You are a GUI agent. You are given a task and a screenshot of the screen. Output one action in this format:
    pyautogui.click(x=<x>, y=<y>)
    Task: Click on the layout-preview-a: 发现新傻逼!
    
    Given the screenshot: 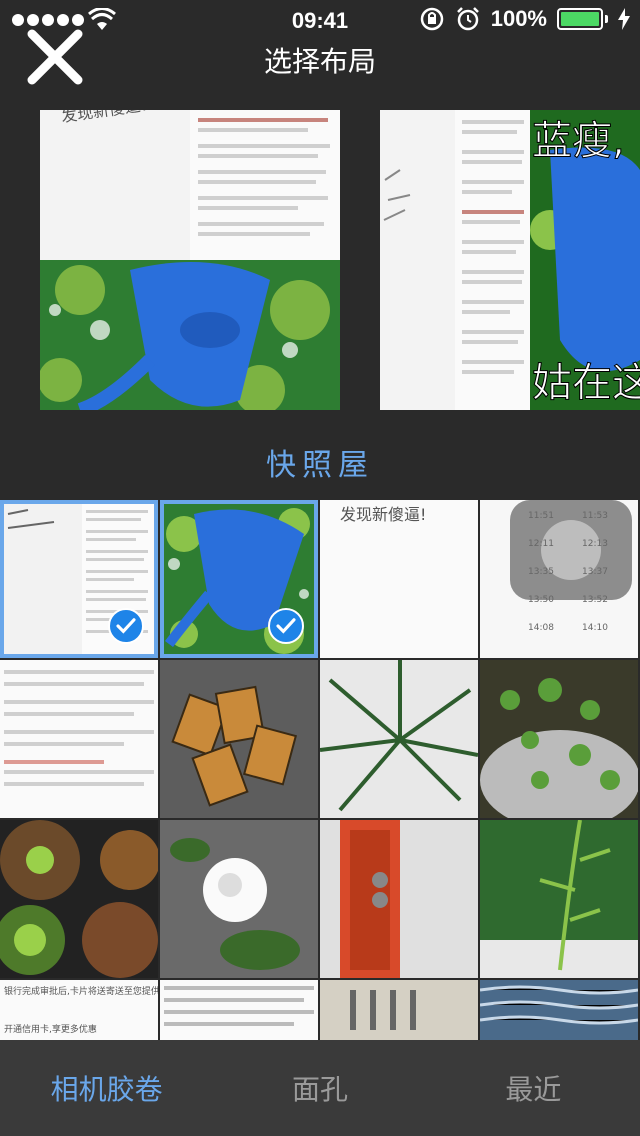 What is the action you would take?
    pyautogui.click(x=190, y=260)
    